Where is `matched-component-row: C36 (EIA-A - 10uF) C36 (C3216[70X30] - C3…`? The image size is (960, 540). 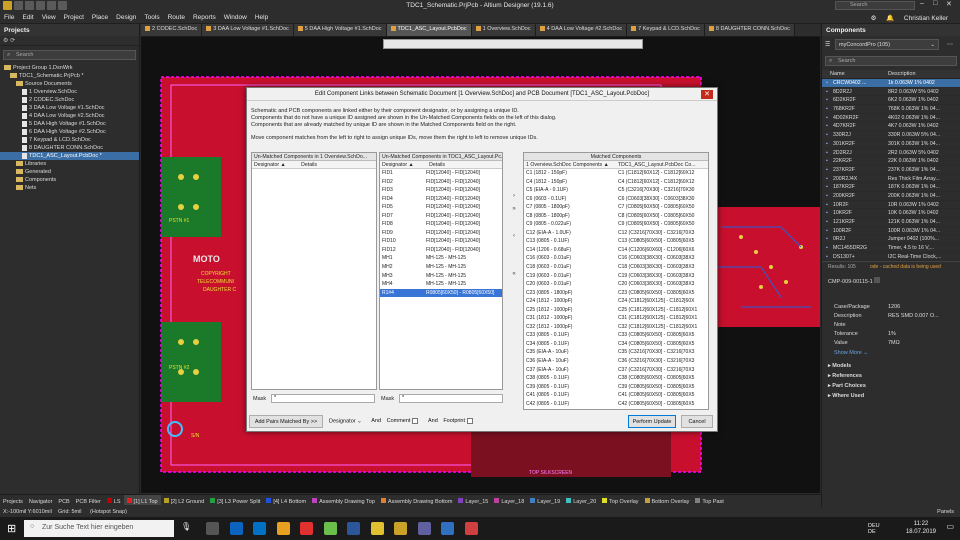
matched-component-row: C36 (EIA-A - 10uF) C36 (C3216[70X30] - C3… is located at coordinates (616, 361).